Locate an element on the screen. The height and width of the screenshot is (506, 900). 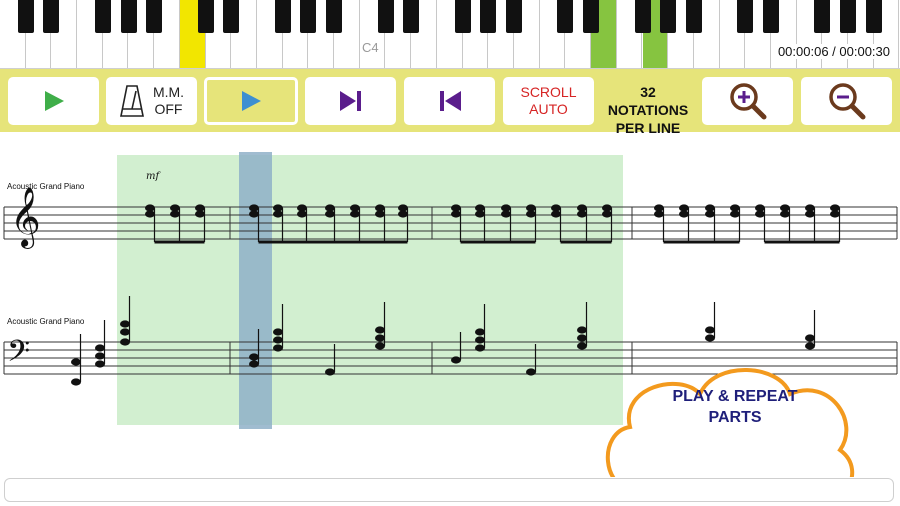
metronome-button: M.M. OFF is located at coordinates (151, 101).